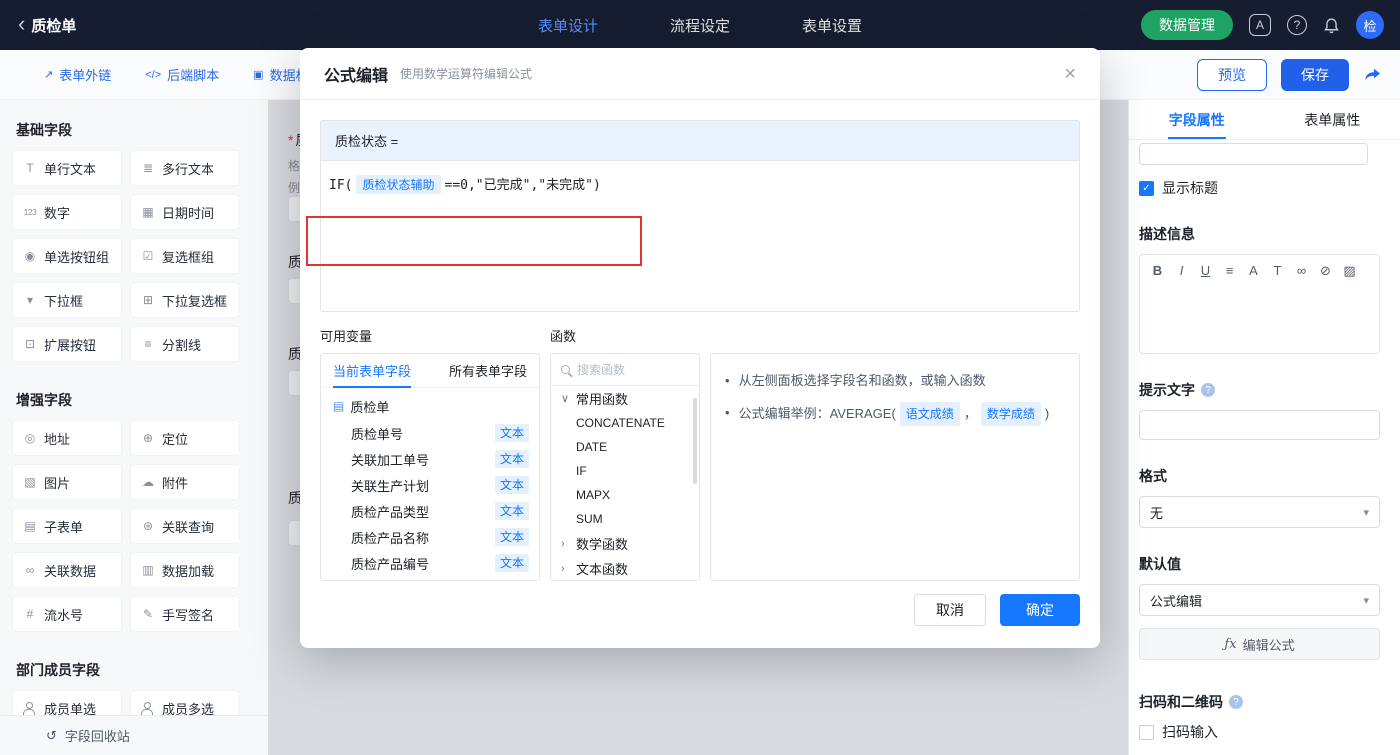  Describe the element at coordinates (695, 441) in the screenshot. I see `scrollbar-thumb` at that location.